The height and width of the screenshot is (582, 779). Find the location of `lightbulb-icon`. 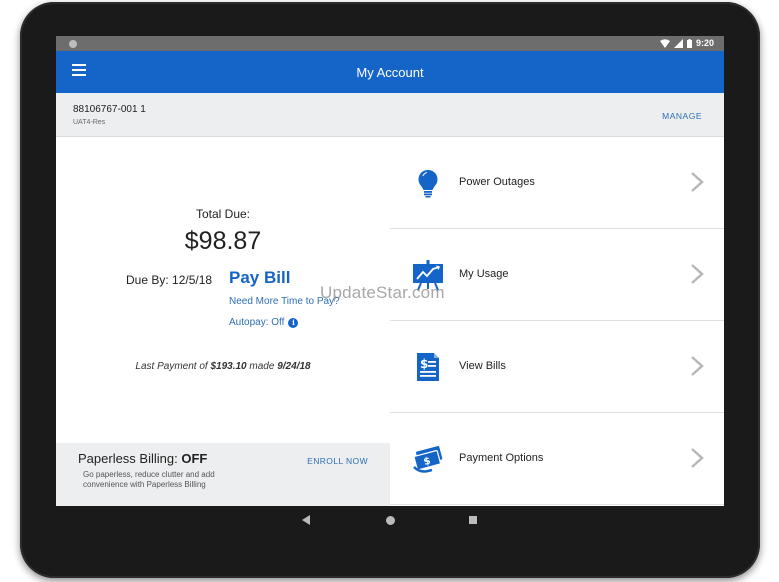

lightbulb-icon is located at coordinates (428, 184).